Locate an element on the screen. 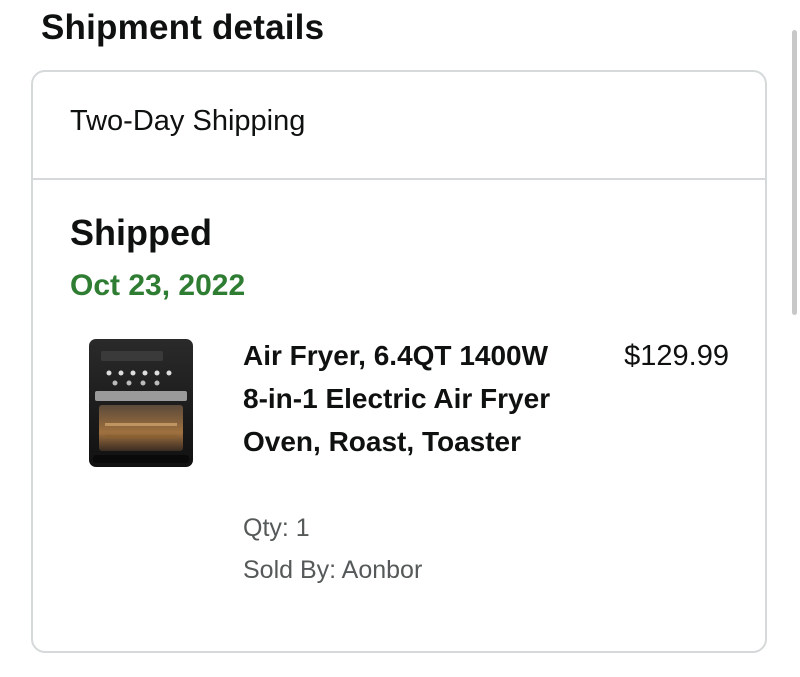 The height and width of the screenshot is (677, 800). page-title: Shipment details is located at coordinates (183, 27).